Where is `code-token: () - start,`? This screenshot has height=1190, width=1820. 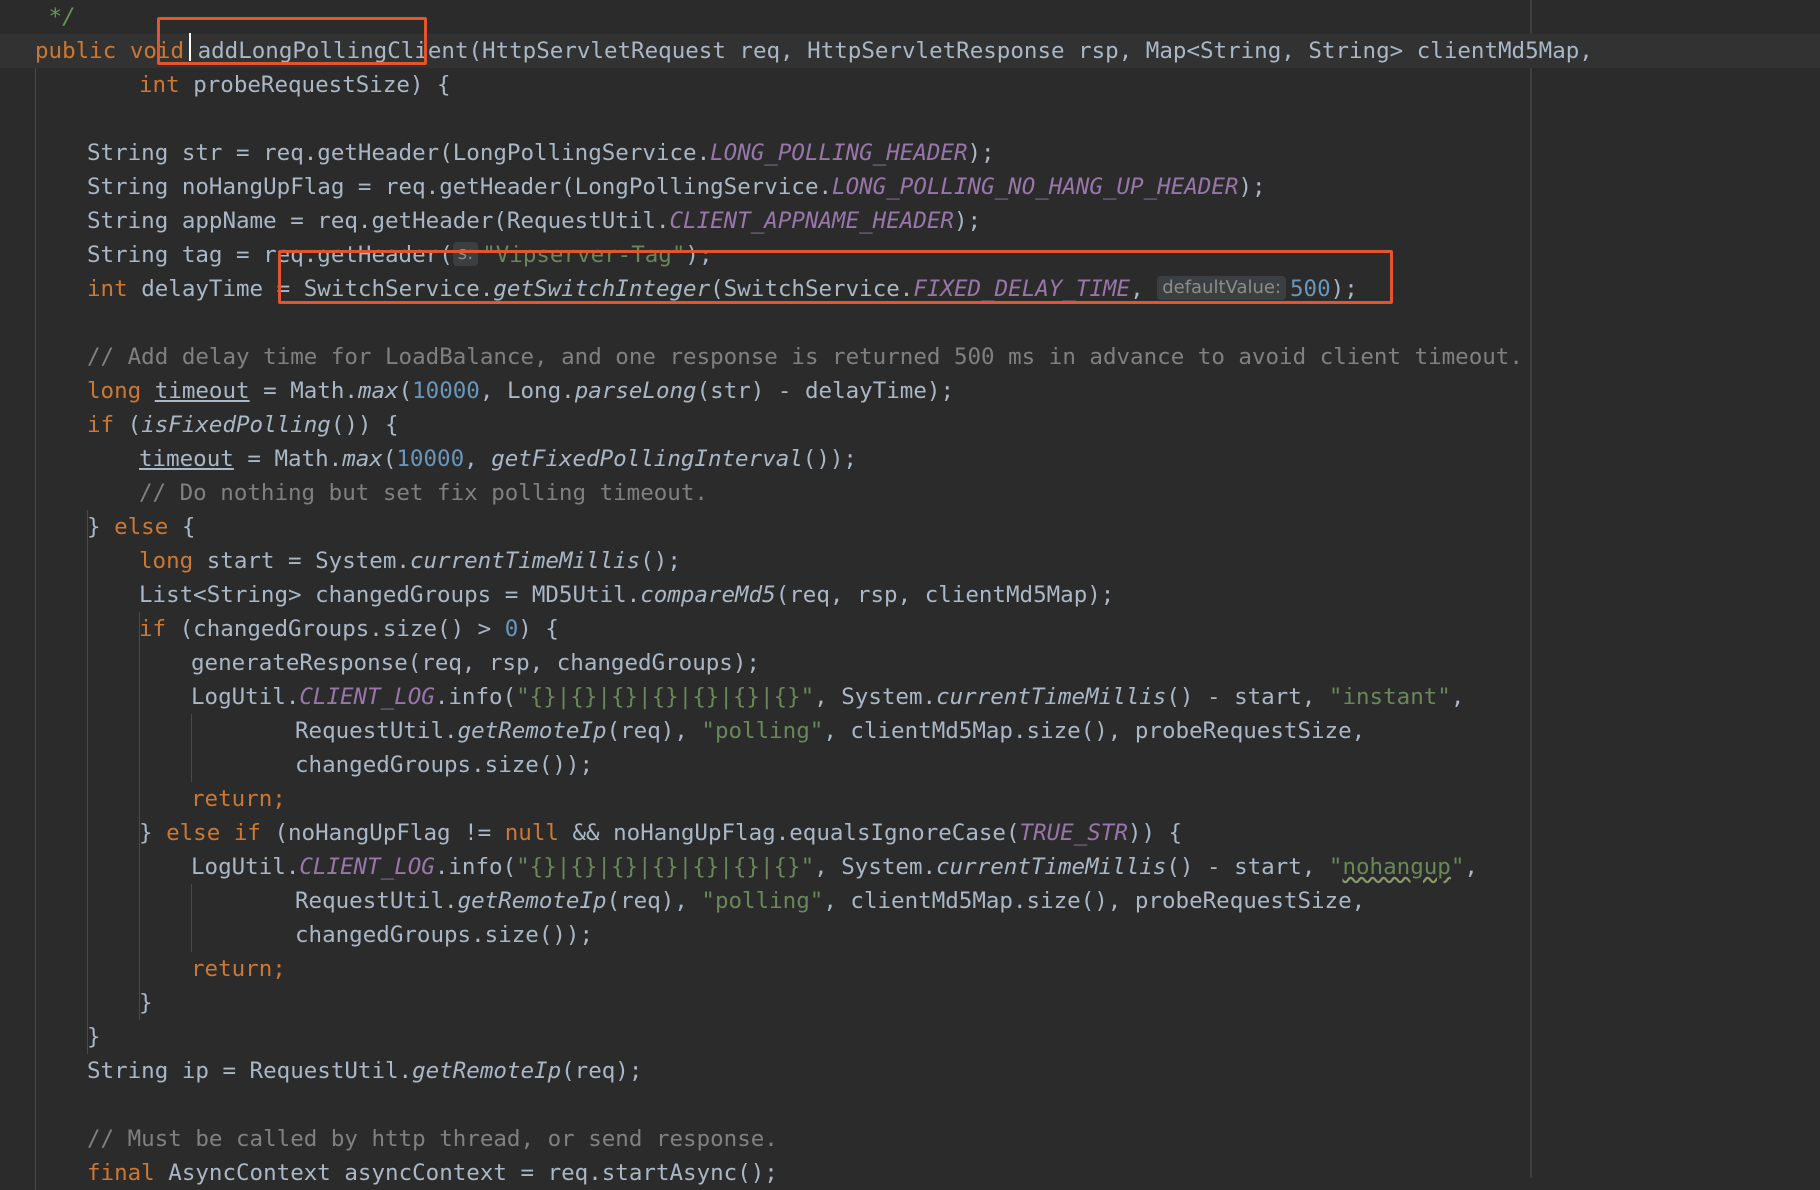 code-token: () - start, is located at coordinates (1247, 867).